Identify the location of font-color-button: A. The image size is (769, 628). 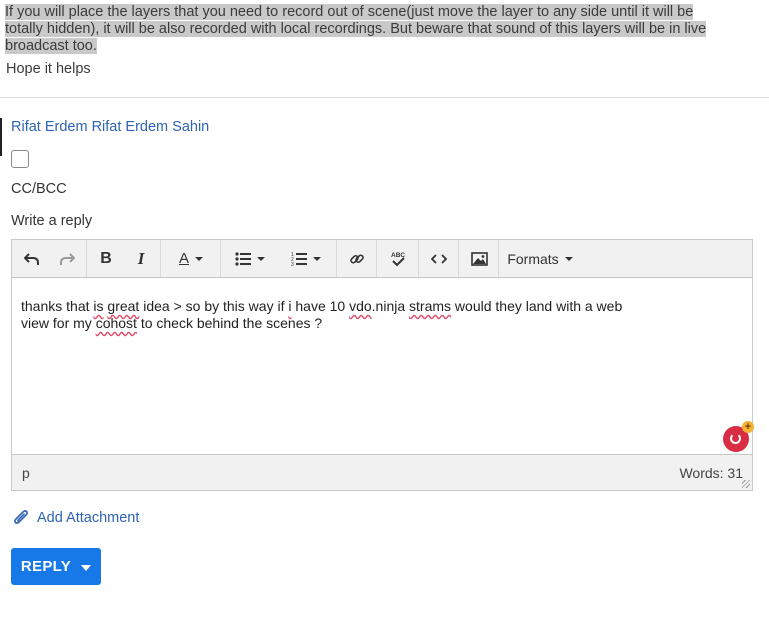
(191, 259).